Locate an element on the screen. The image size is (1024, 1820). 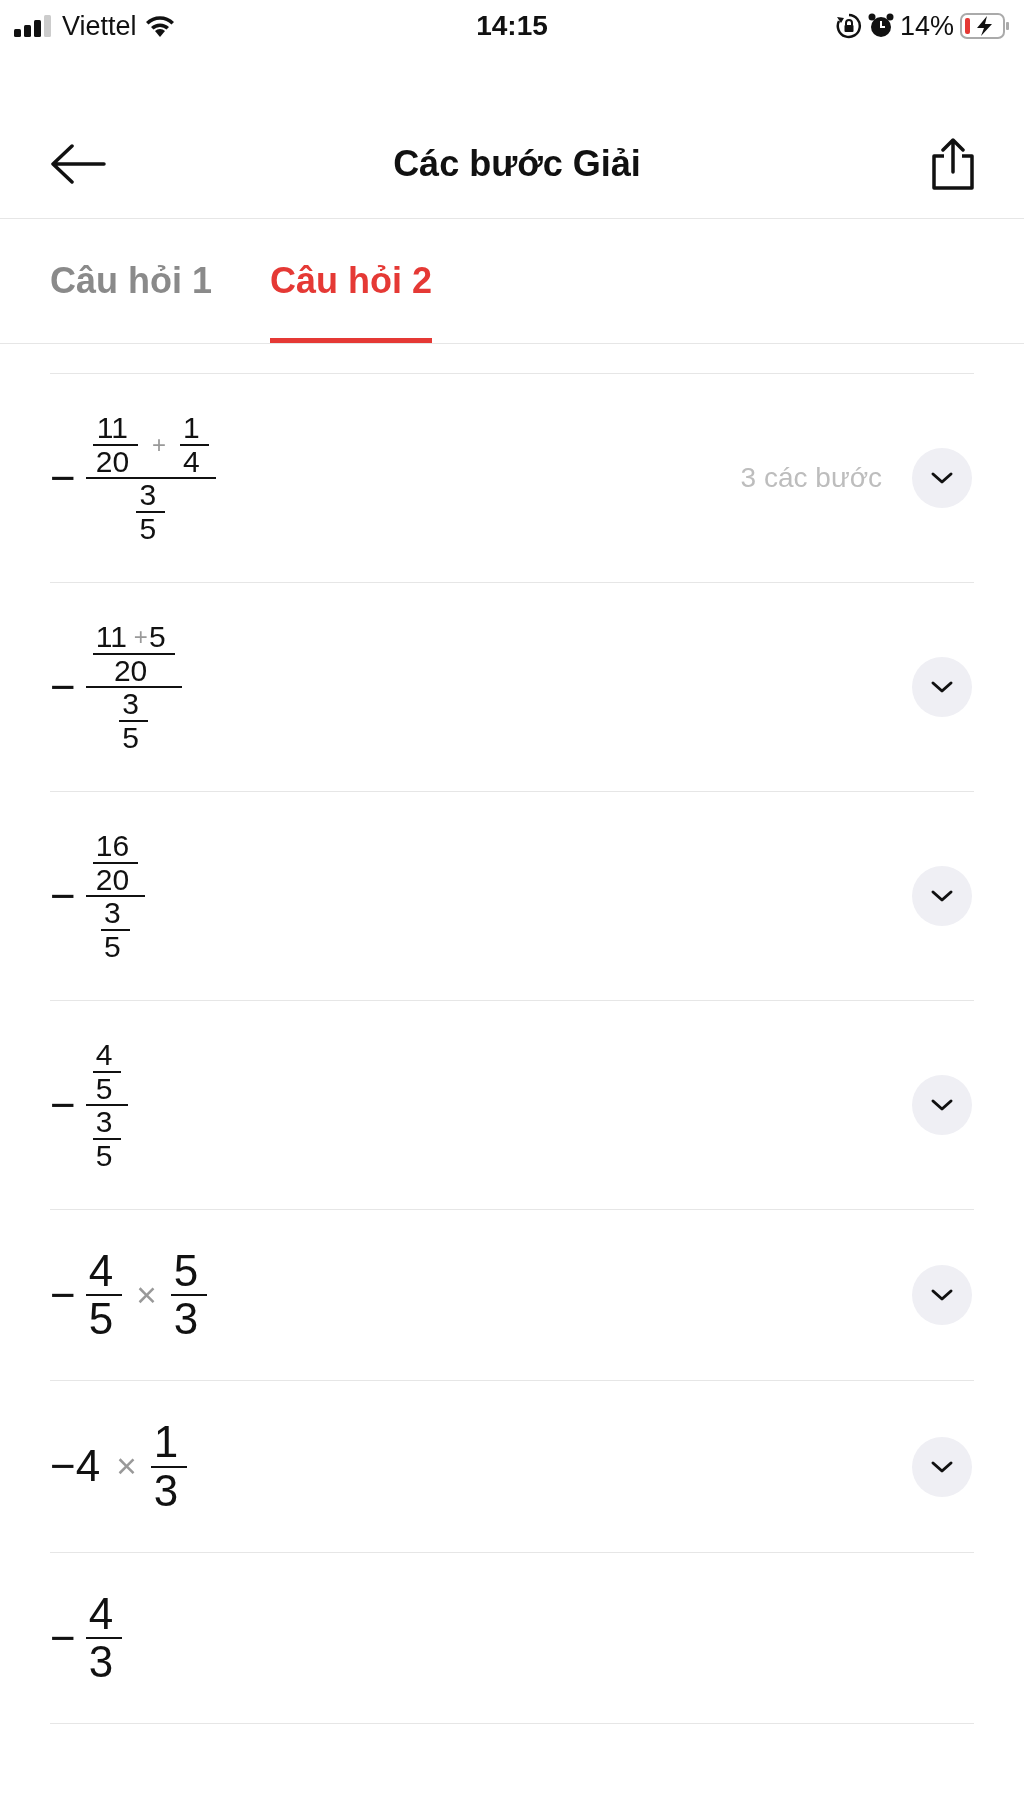
question-tab: Câu hỏi 1 is located at coordinates (131, 281).